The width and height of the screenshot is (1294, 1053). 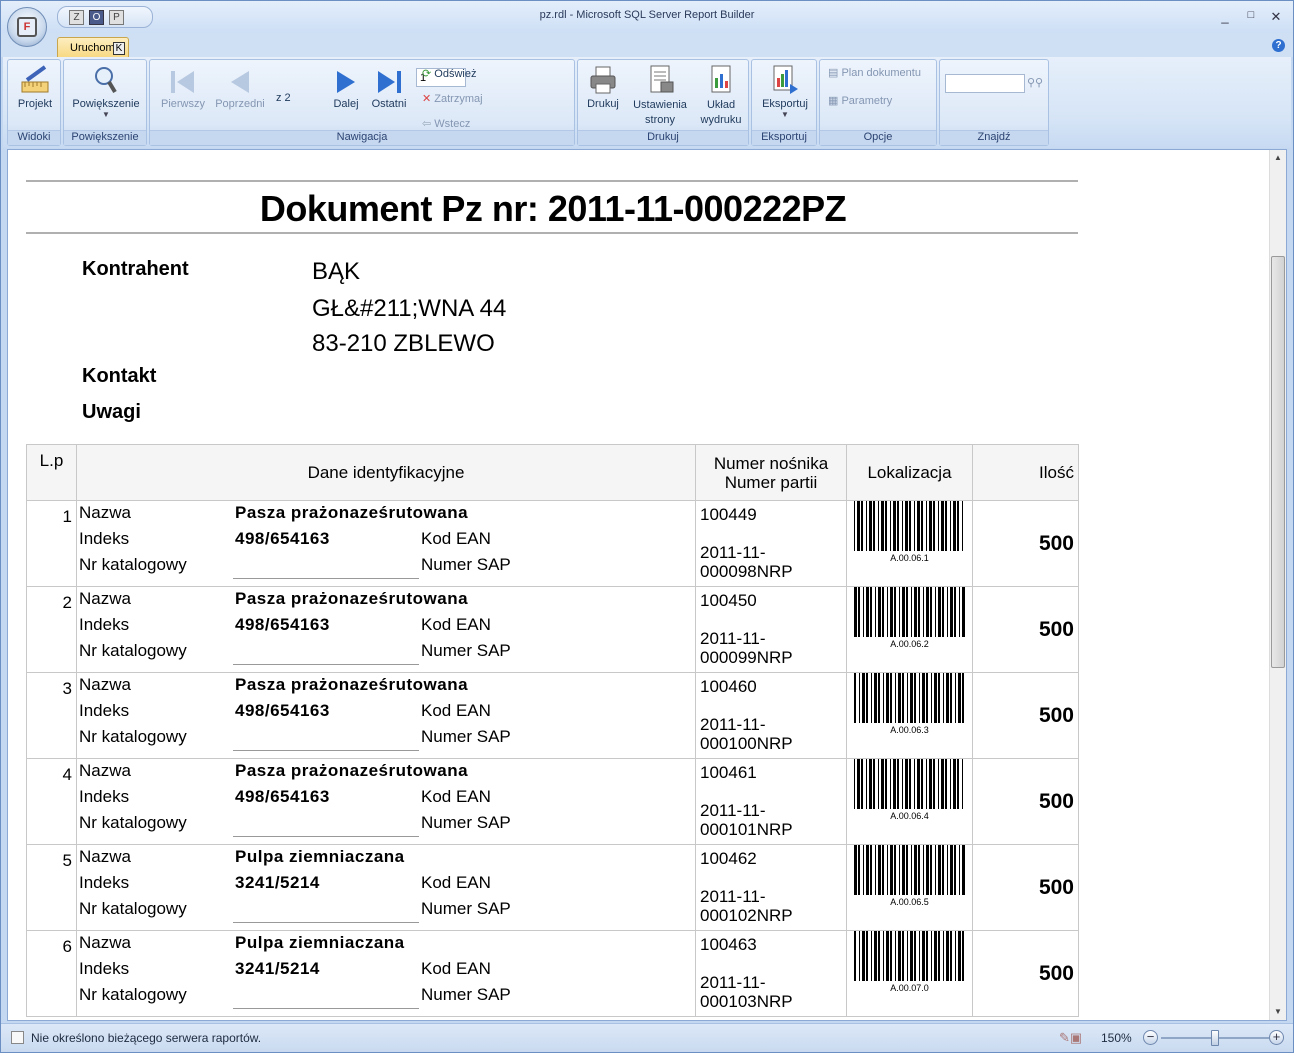 I want to click on label-nr-katalogowy: Nr katalogowy, so click(x=133, y=736).